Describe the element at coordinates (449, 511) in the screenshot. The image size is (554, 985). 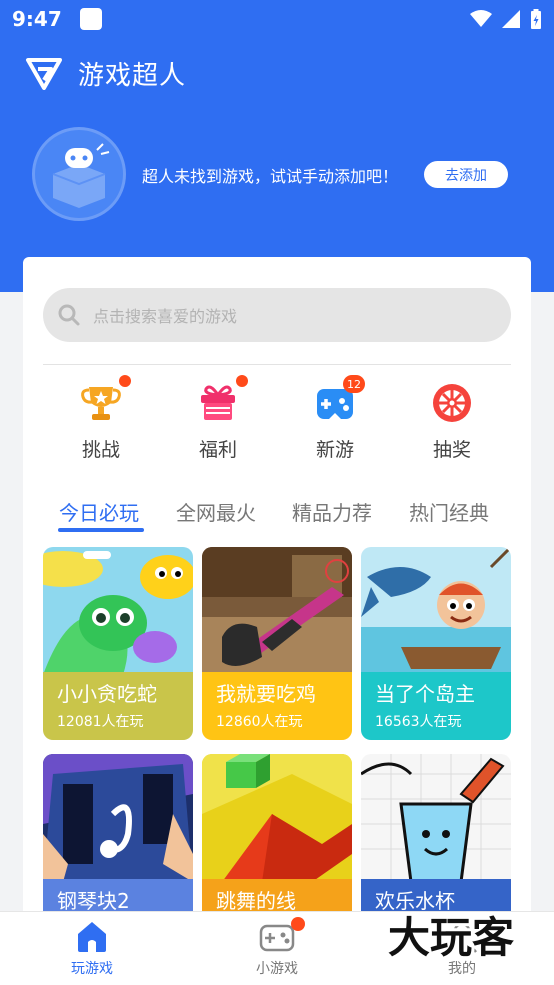
I see `tab-classics: 热门经典` at that location.